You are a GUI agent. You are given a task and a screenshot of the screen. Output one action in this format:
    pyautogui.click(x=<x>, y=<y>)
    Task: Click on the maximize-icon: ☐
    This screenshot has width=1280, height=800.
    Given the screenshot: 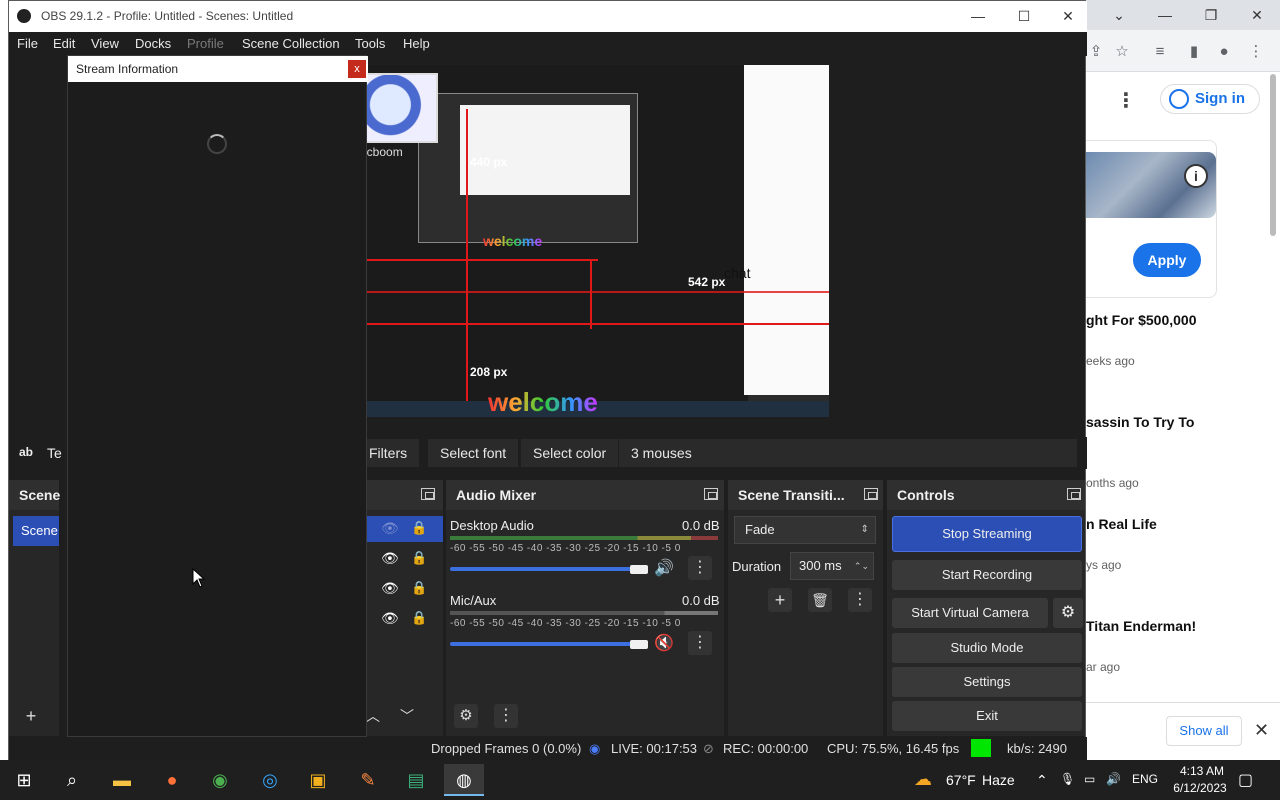 What is the action you would take?
    pyautogui.click(x=1024, y=16)
    